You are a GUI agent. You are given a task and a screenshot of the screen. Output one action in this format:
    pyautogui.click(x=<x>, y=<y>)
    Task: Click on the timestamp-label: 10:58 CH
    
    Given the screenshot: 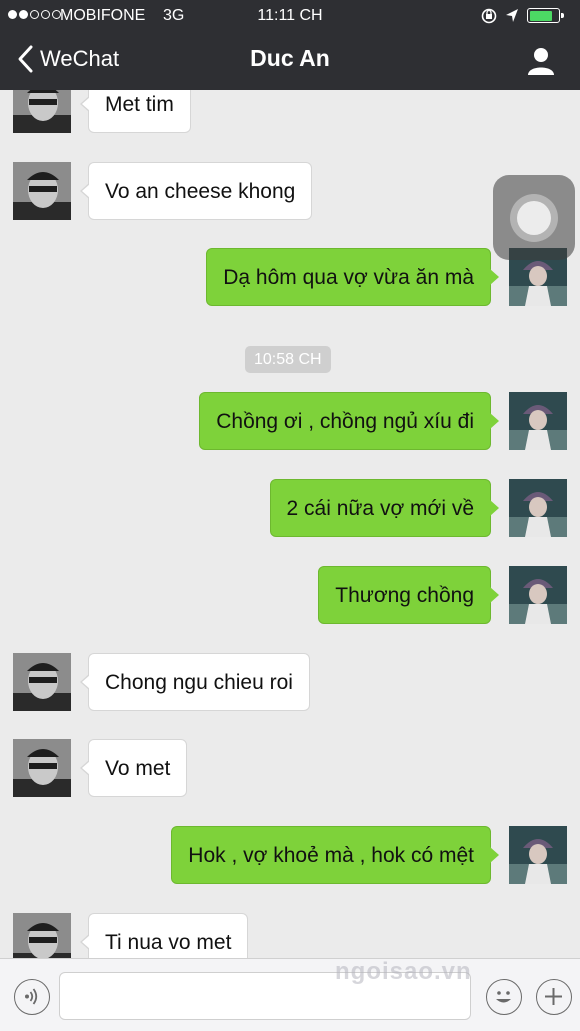 What is the action you would take?
    pyautogui.click(x=288, y=359)
    